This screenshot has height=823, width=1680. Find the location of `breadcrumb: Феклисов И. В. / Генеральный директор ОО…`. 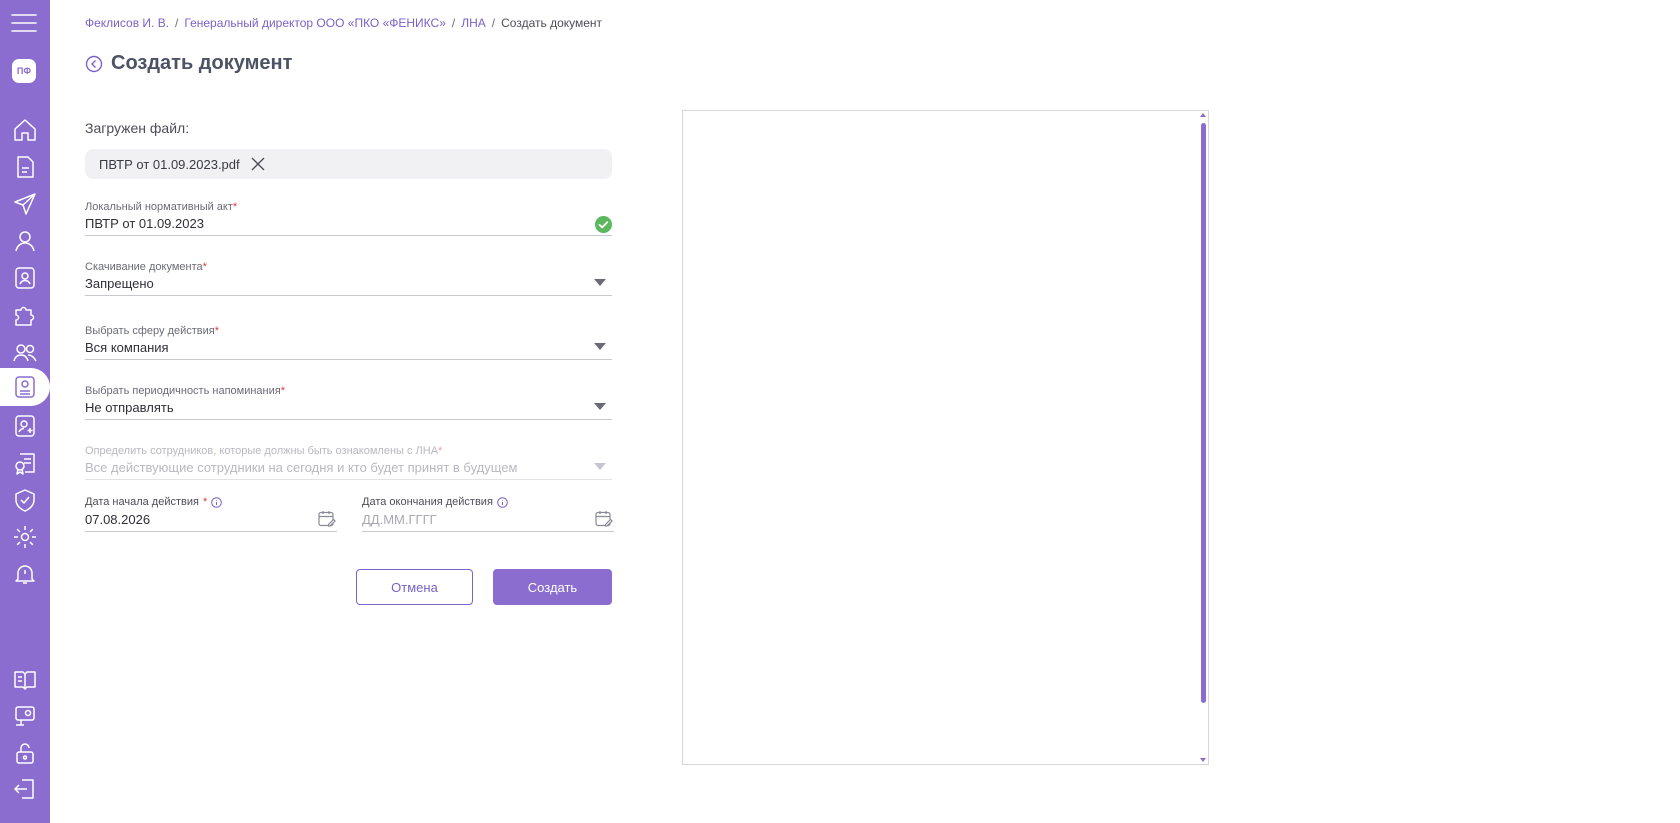

breadcrumb: Феклисов И. В. / Генеральный директор ОО… is located at coordinates (343, 23).